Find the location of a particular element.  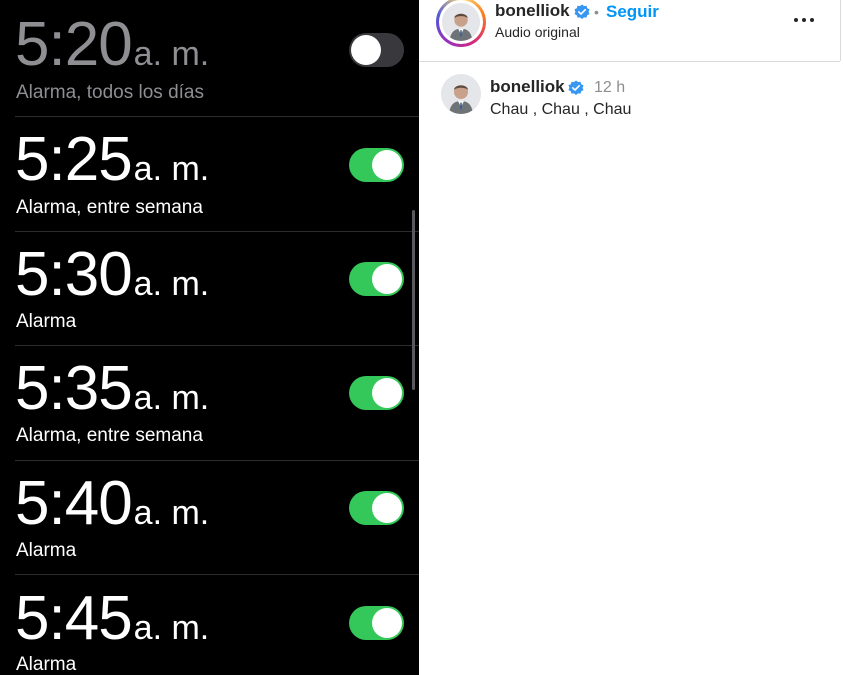

alarm-time: 5:35a. m. is located at coordinates (112, 388).